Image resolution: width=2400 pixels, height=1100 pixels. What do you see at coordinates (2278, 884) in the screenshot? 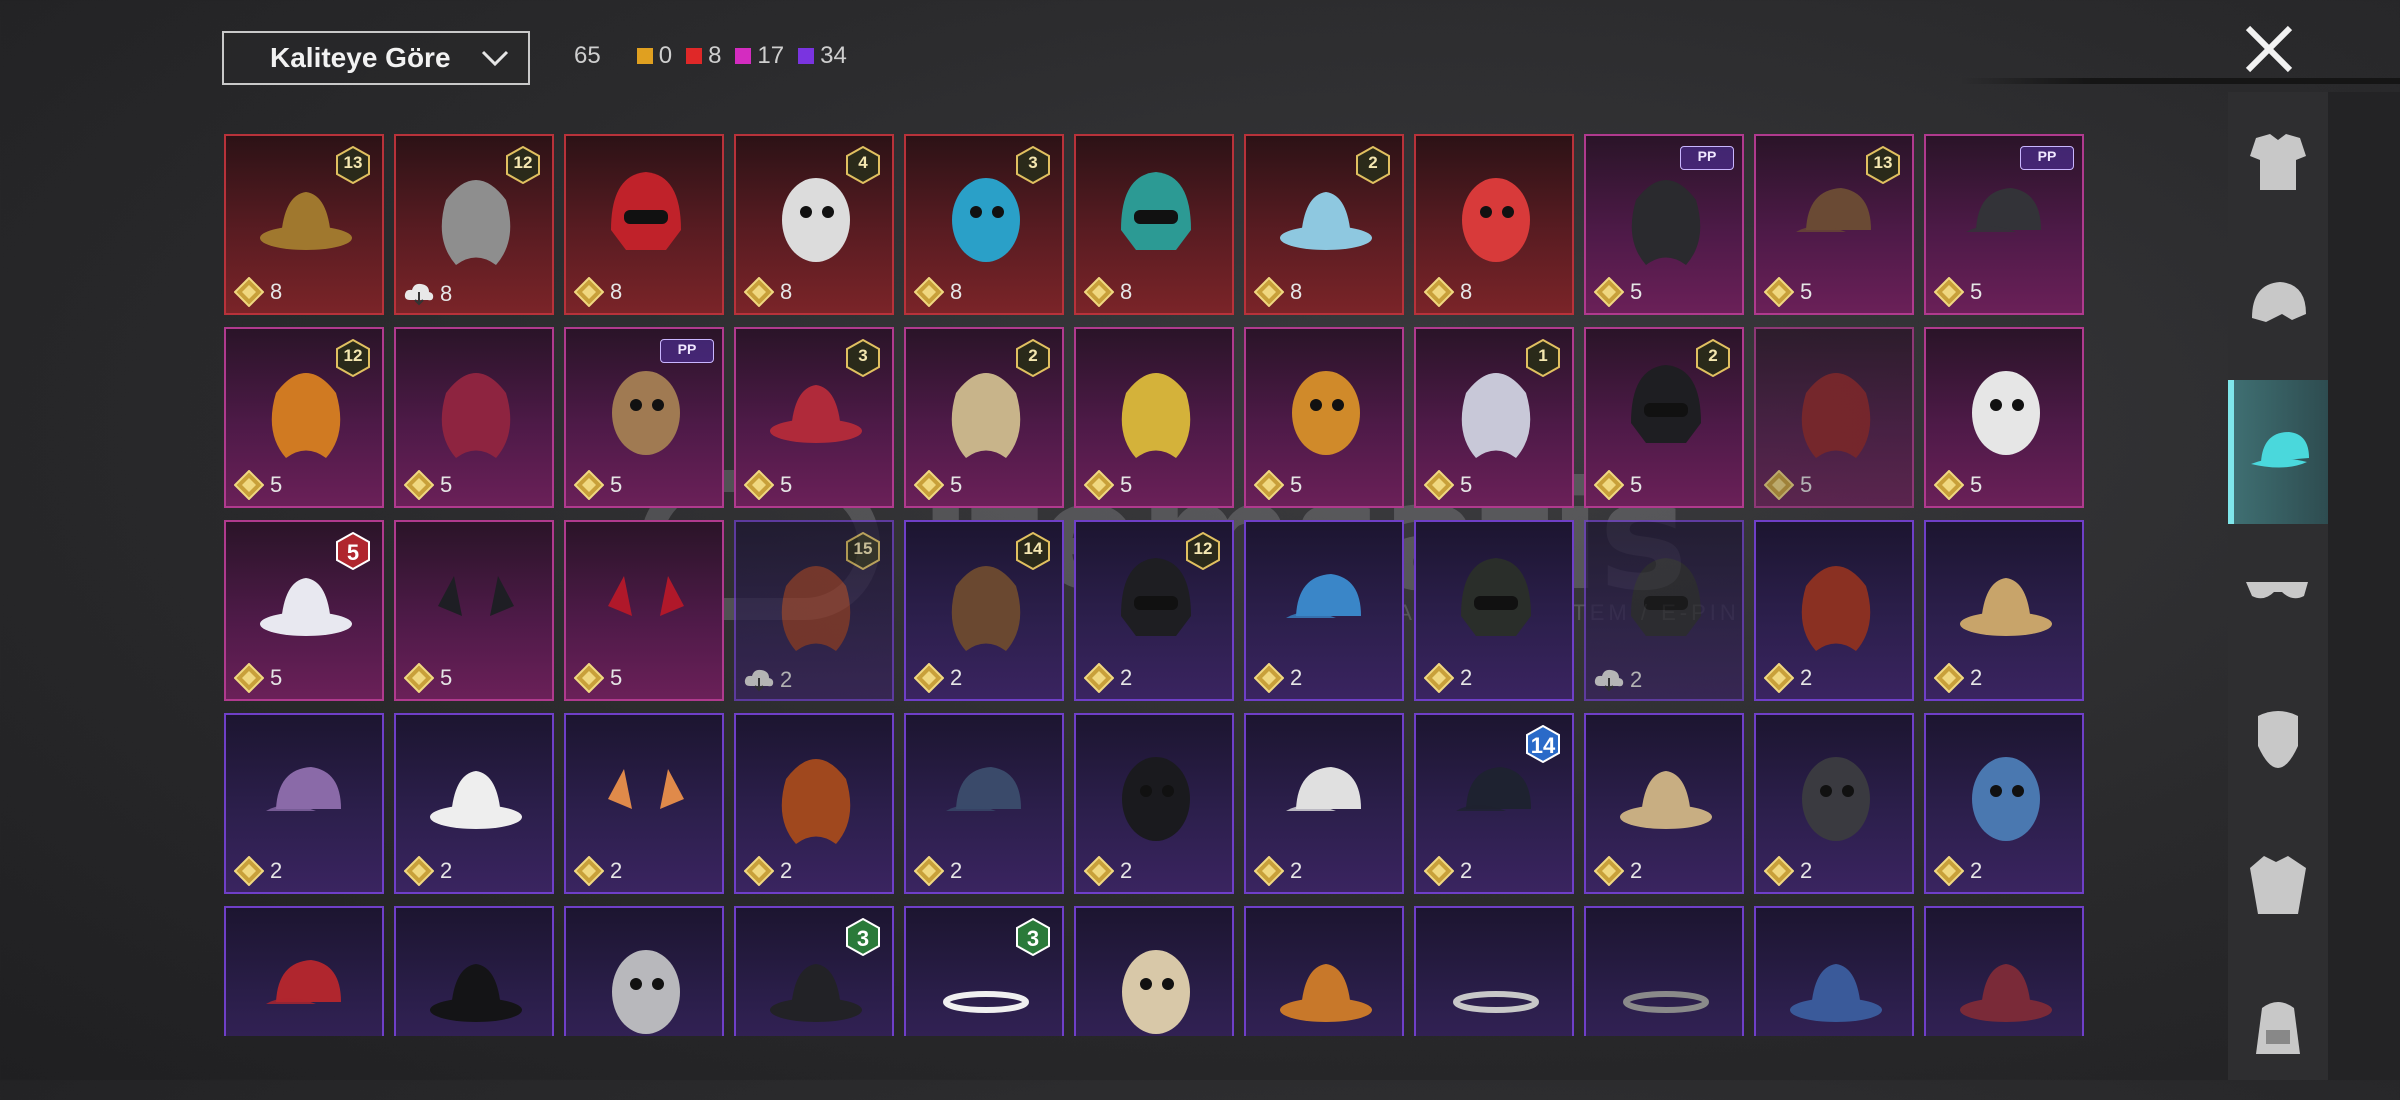
I see `sidebar-tab-jacket` at bounding box center [2278, 884].